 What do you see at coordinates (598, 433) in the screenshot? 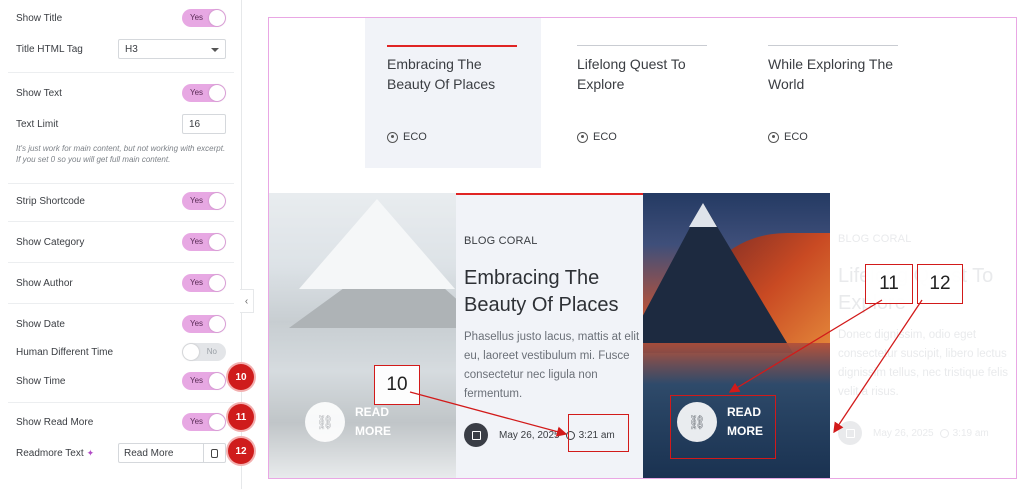
I see `annotation-highlight-time` at bounding box center [598, 433].